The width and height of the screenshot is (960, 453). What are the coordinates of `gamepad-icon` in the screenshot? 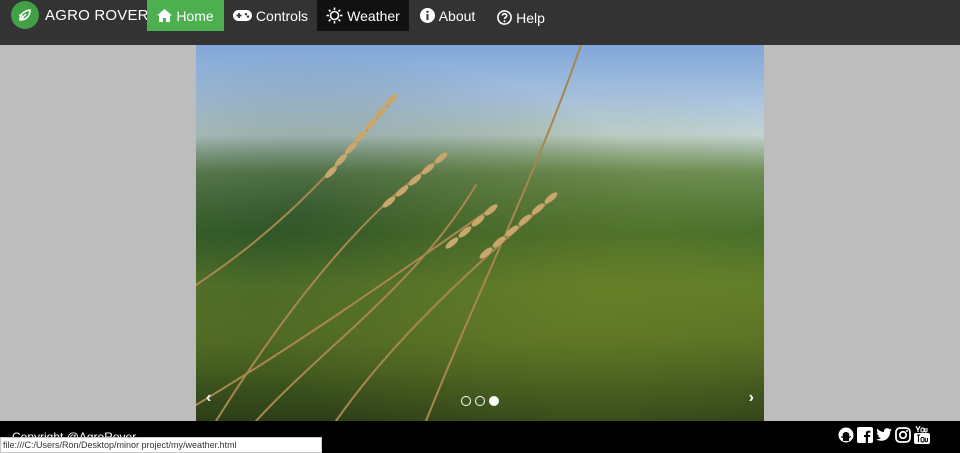 It's located at (242, 15).